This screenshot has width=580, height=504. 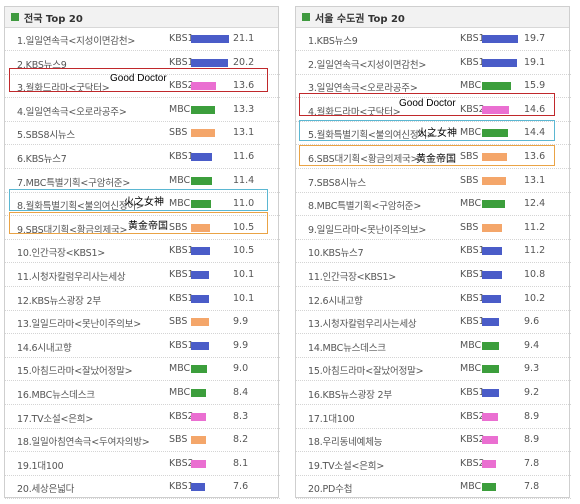 What do you see at coordinates (433, 464) in the screenshot?
I see `ranking-row: 19.TV소설<은희> KBS2 7.8` at bounding box center [433, 464].